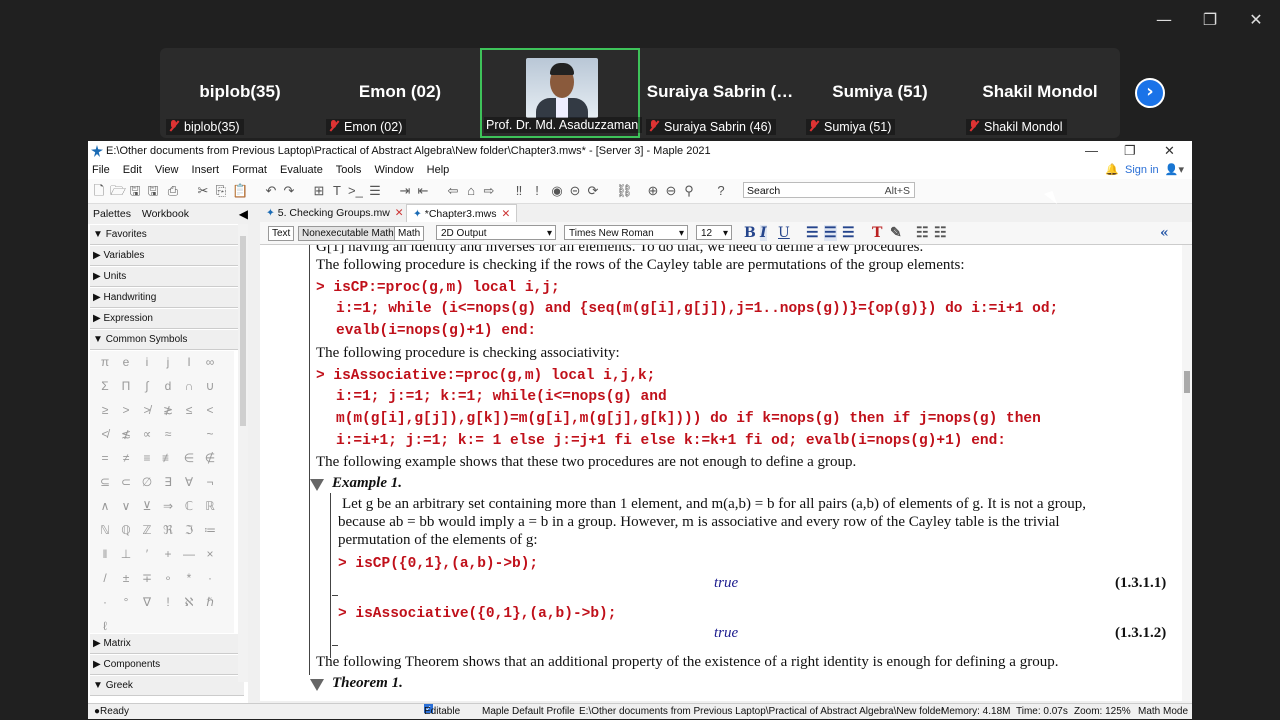 This screenshot has height=720, width=1280. Describe the element at coordinates (210, 458) in the screenshot. I see `symbol-button: ∉` at that location.